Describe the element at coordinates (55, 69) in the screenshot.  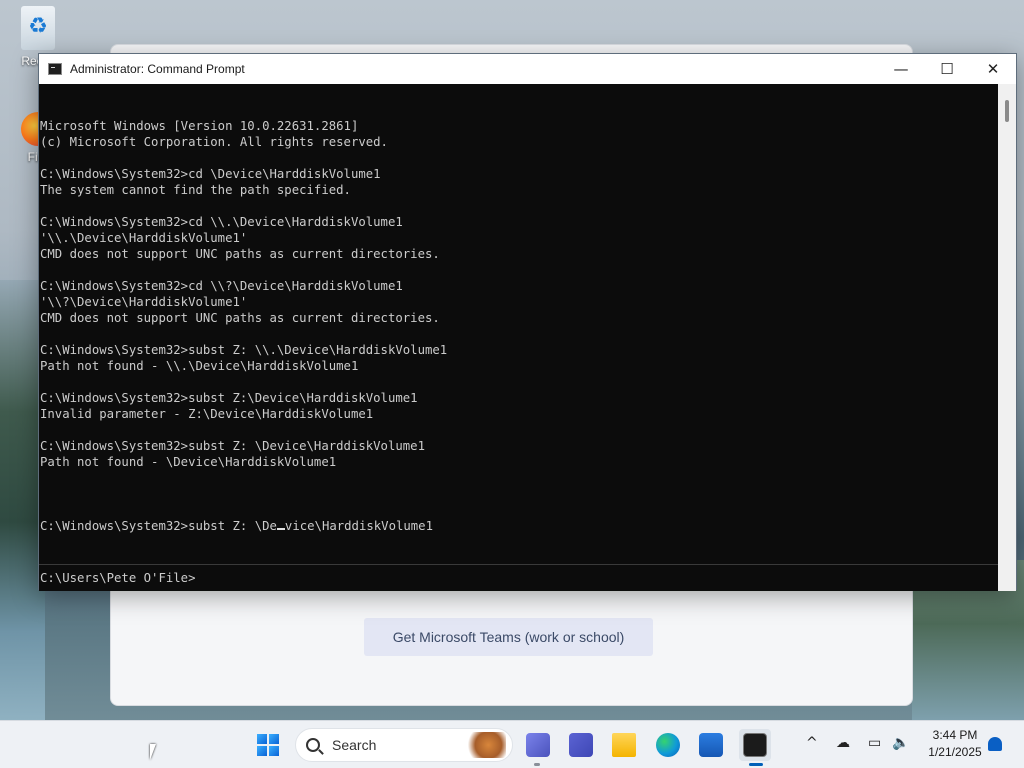
I see `cmd-icon` at that location.